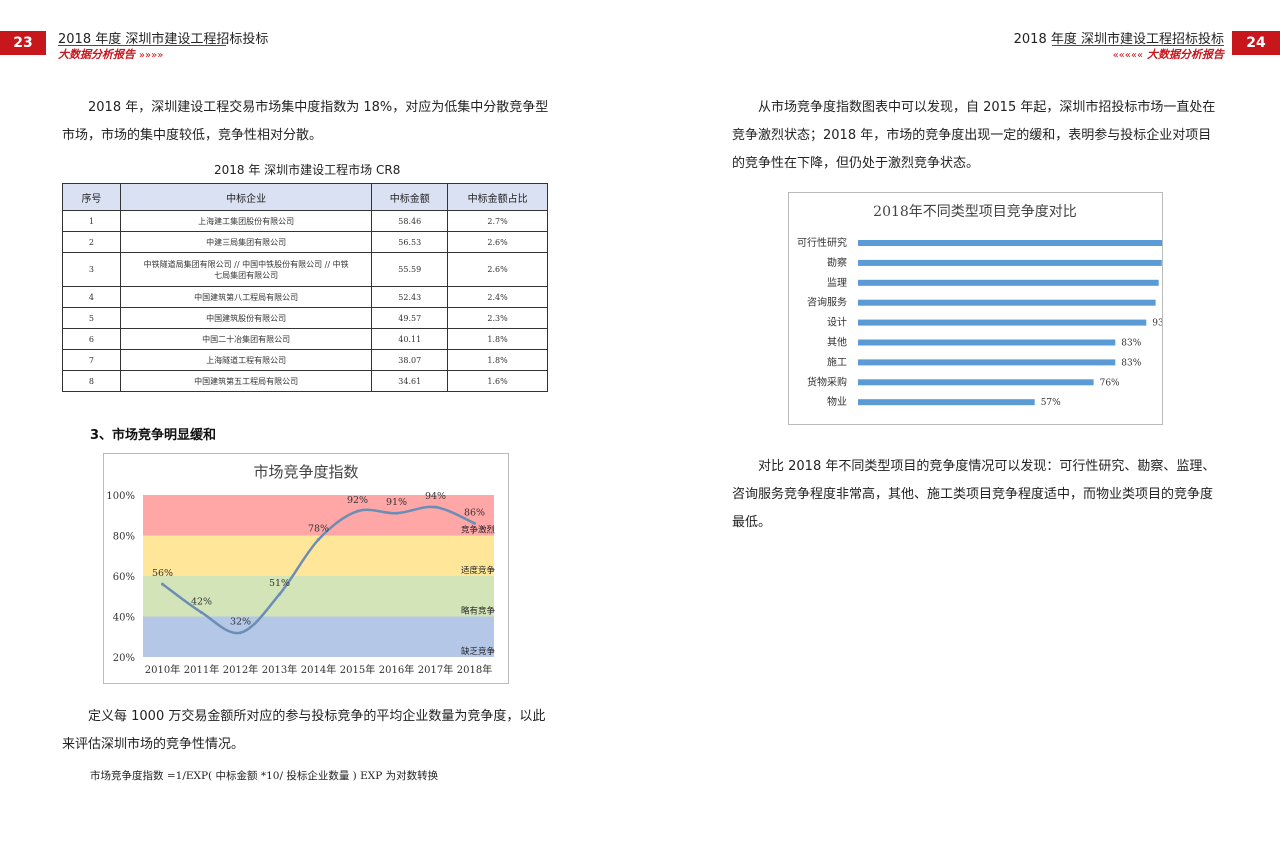  Describe the element at coordinates (410, 221) in the screenshot. I see `table-cell-amount: 58.46` at that location.